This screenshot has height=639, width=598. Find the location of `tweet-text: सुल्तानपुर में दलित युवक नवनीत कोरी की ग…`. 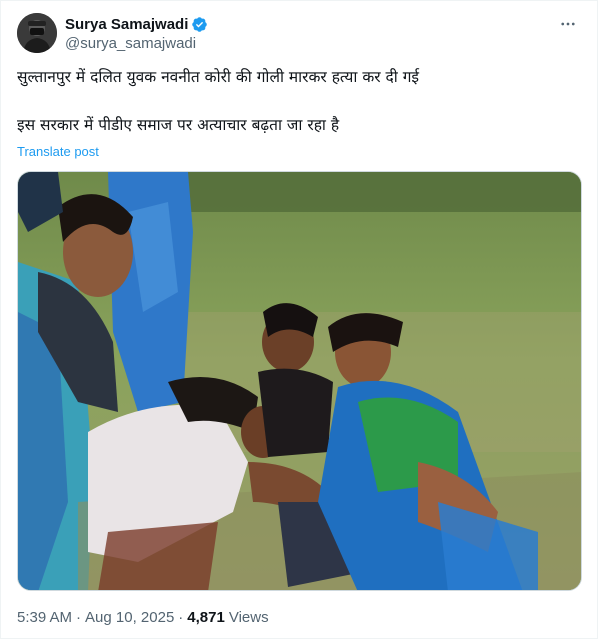

tweet-text: सुल्तानपुर में दलित युवक नवनीत कोरी की ग… is located at coordinates (299, 101).